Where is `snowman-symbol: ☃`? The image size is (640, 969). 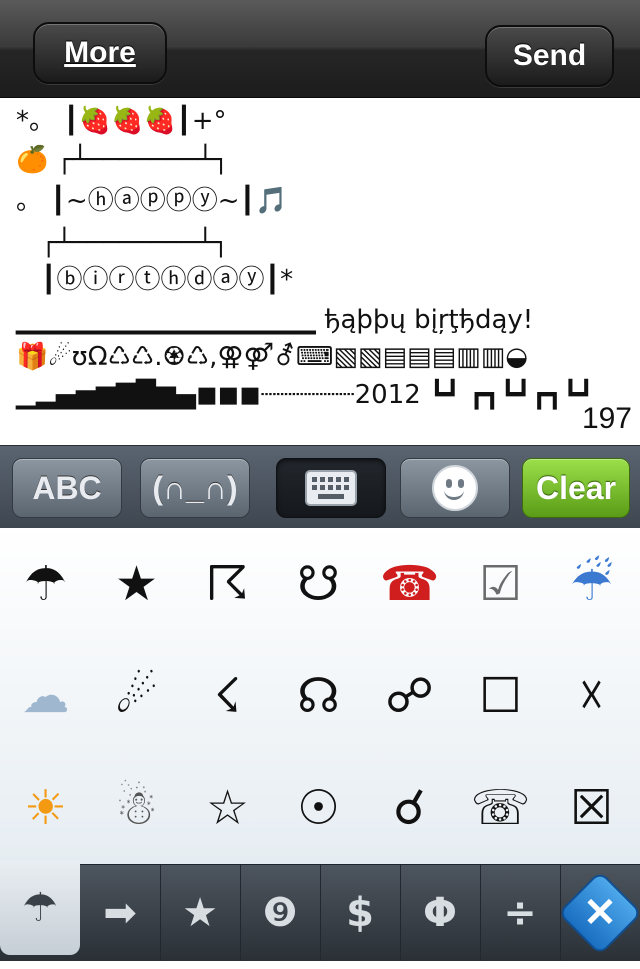
snowman-symbol: ☃ is located at coordinates (136, 808).